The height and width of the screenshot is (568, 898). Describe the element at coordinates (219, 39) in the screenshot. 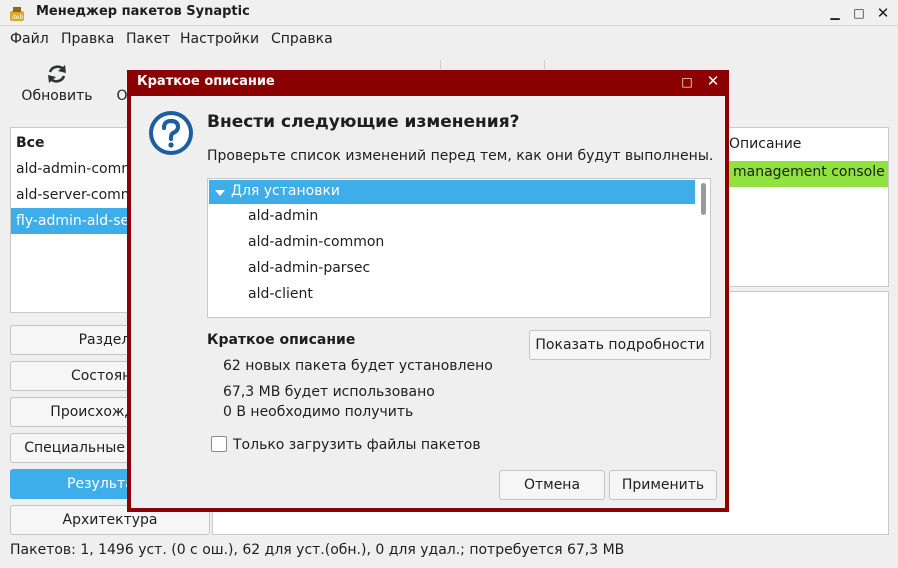

I see `menu-settings: Настройки` at that location.